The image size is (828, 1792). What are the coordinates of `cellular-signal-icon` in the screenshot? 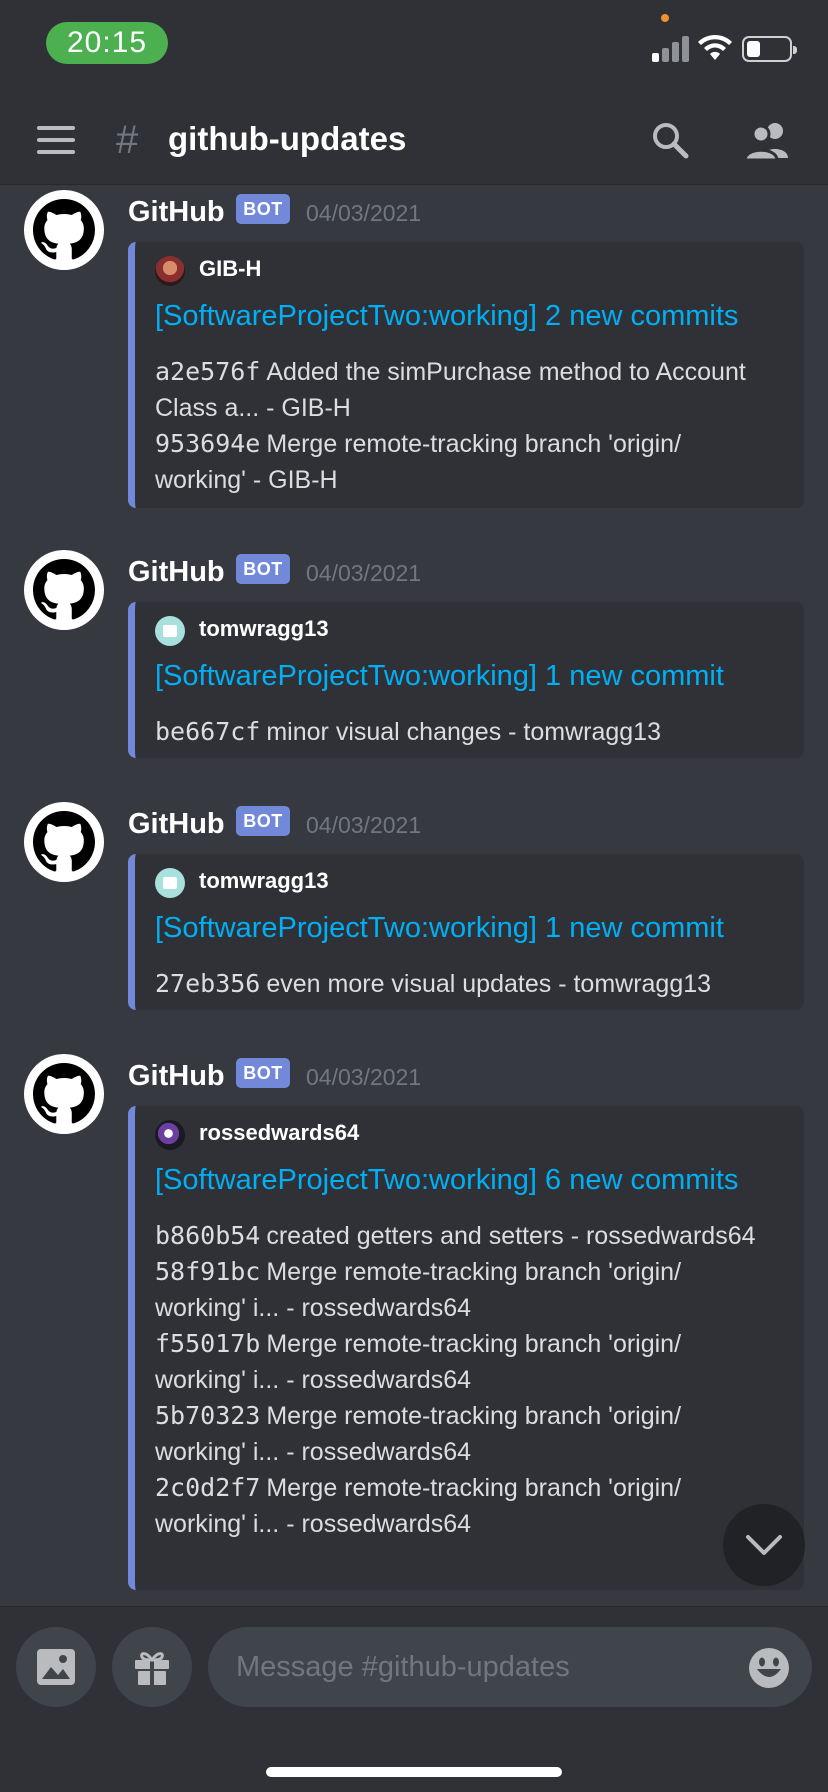 It's located at (671, 49).